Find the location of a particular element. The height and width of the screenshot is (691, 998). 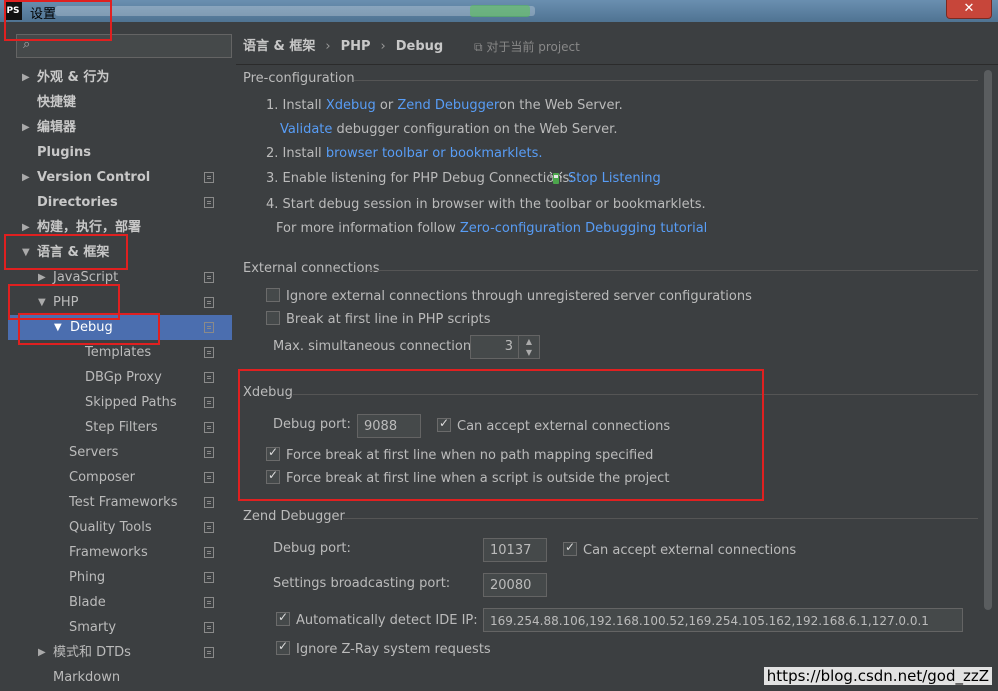

xdebug-port-input: 9088 is located at coordinates (389, 426).